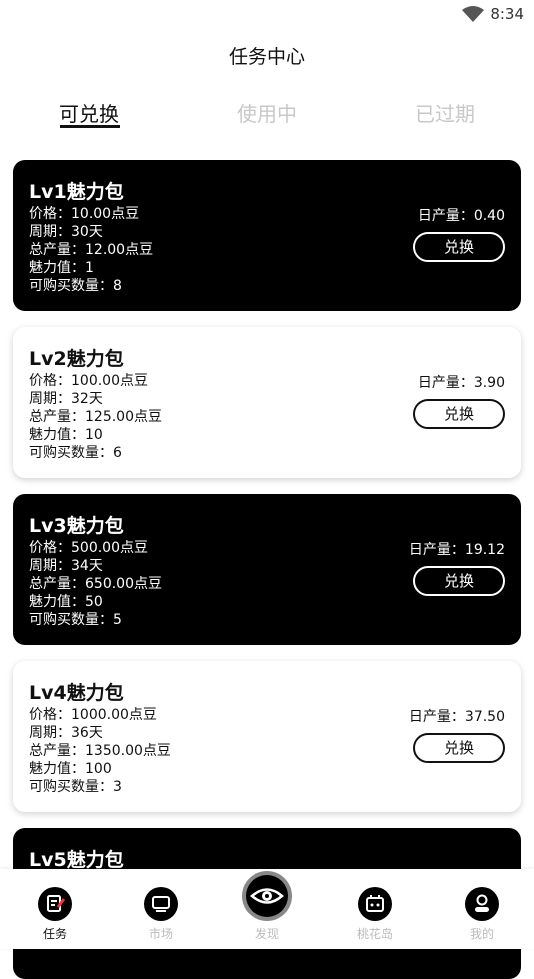 This screenshot has width=534, height=979. I want to click on tab-expired: 已过期, so click(445, 112).